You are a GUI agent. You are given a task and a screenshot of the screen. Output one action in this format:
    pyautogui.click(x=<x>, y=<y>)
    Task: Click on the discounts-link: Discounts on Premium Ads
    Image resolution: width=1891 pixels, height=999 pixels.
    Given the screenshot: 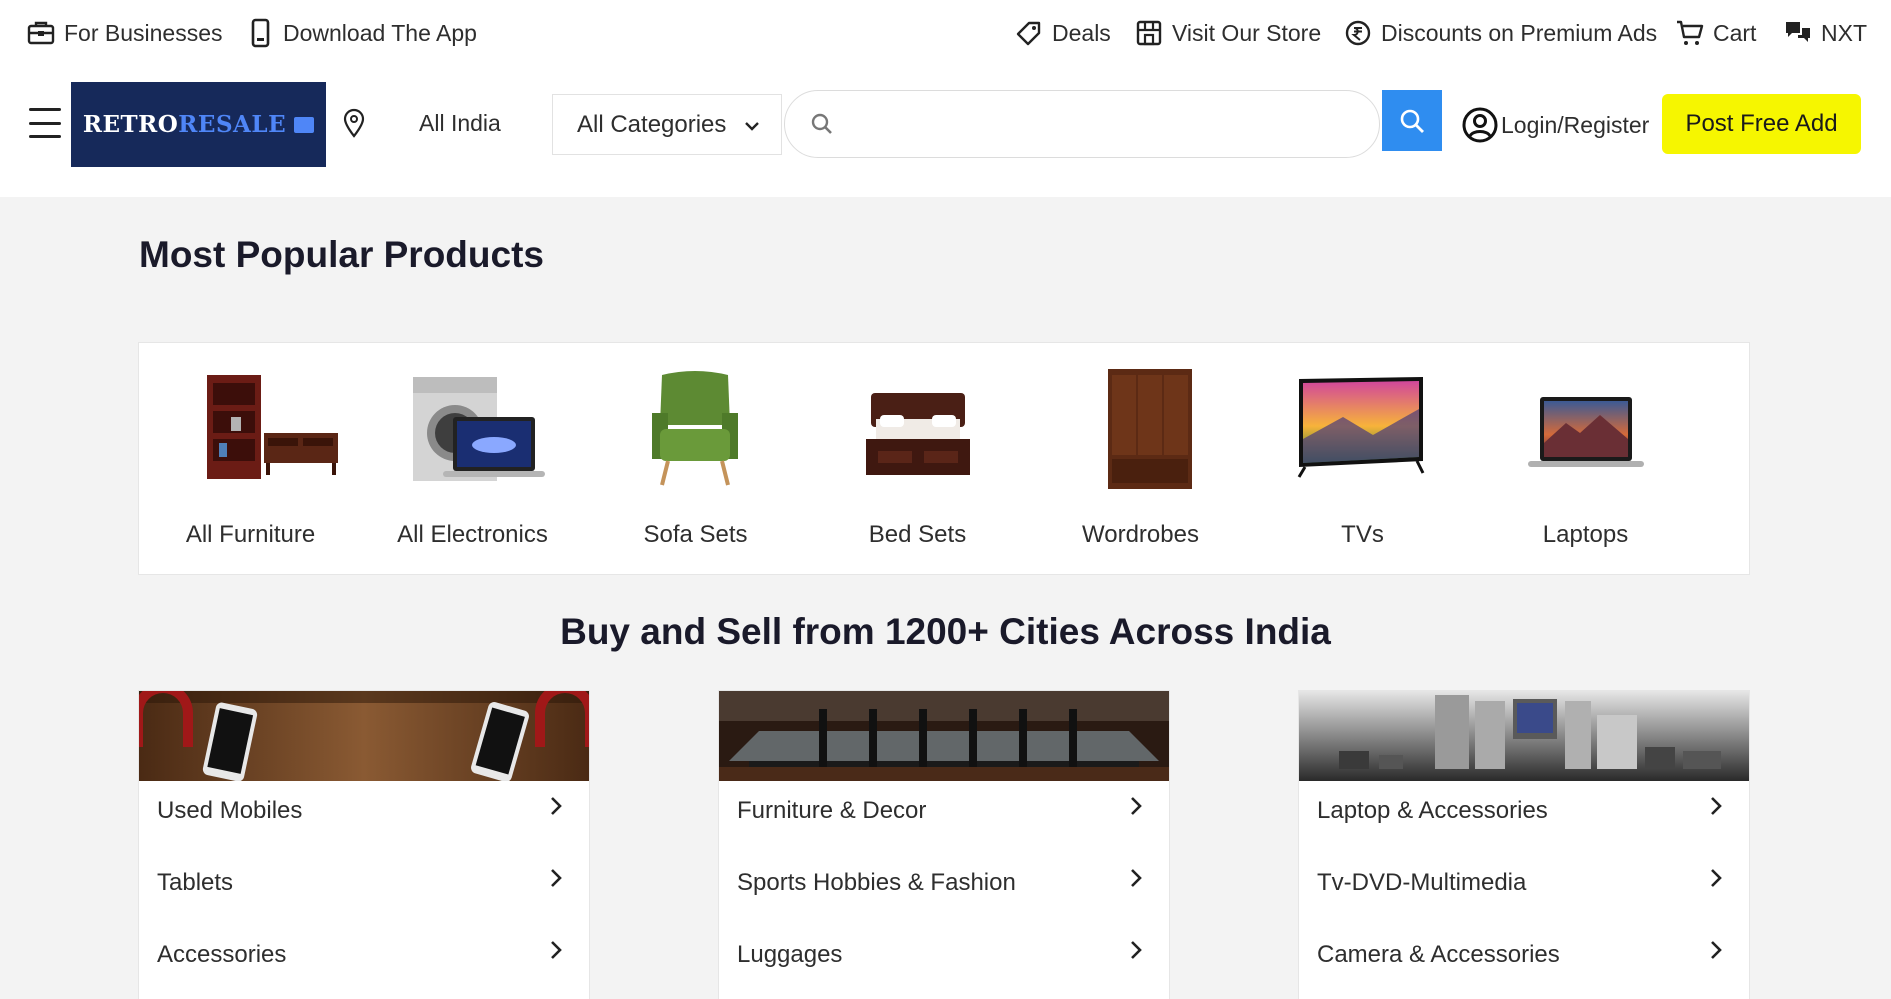 What is the action you would take?
    pyautogui.click(x=1500, y=33)
    